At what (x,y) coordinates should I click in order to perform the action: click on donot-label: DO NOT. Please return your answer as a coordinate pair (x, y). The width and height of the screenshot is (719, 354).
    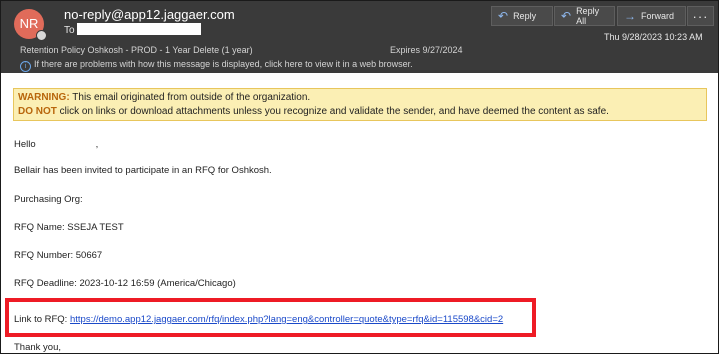
    Looking at the image, I should click on (37, 111).